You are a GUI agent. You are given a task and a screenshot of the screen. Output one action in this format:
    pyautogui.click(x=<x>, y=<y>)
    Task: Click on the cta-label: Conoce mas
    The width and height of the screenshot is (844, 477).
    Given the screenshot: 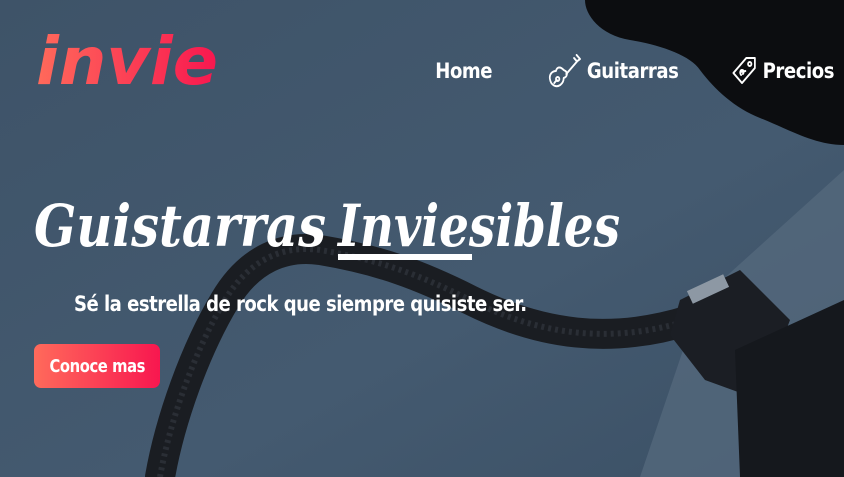 What is the action you would take?
    pyautogui.click(x=97, y=366)
    